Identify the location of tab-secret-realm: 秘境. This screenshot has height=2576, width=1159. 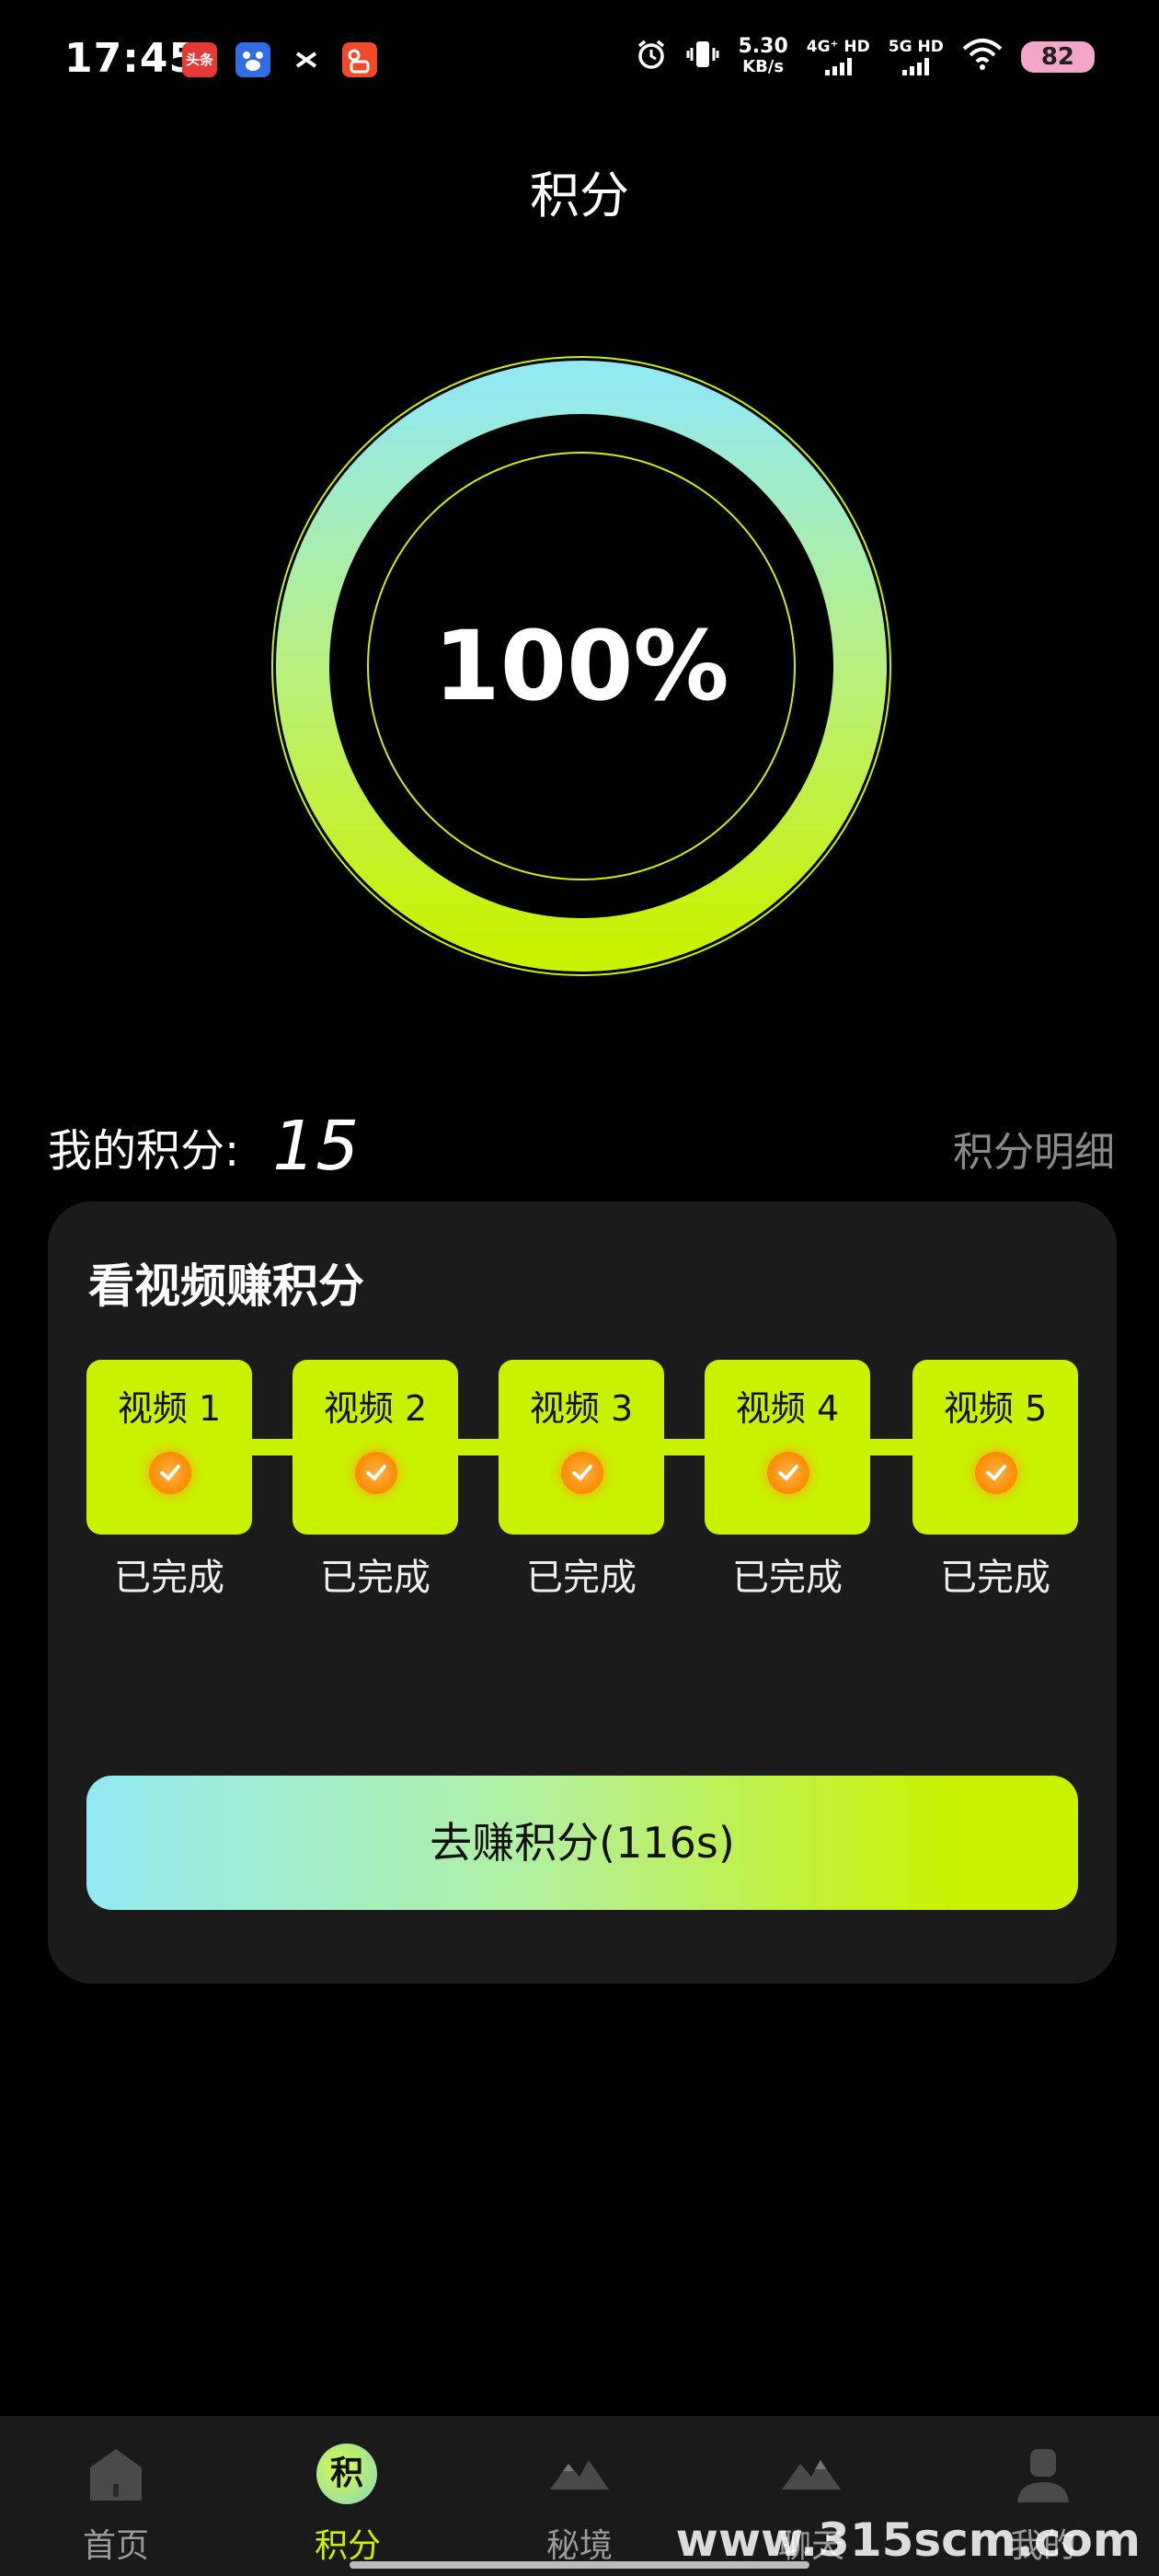
(579, 2496).